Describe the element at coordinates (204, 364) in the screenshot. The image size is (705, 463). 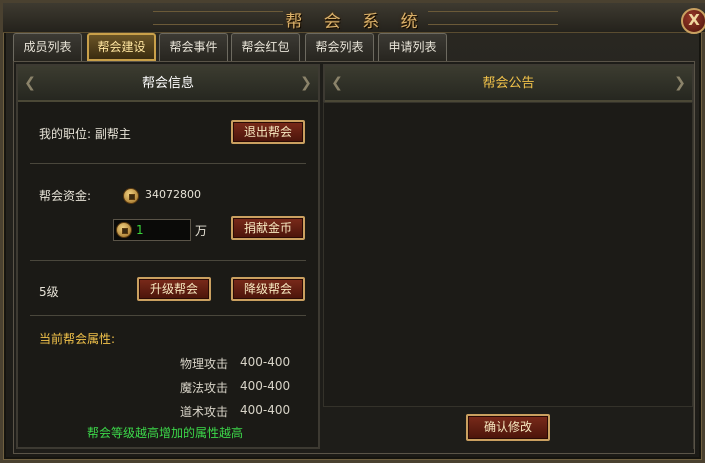
I see `attribute-name: 物理攻击` at that location.